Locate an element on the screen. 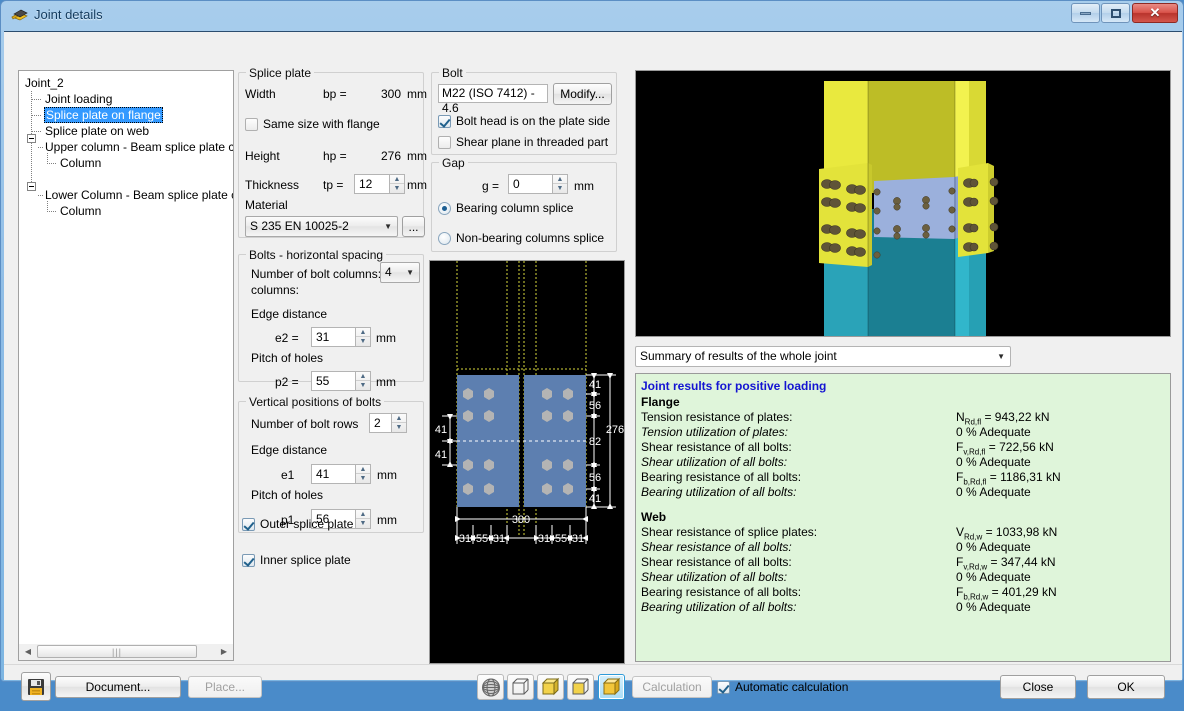  bolt-spec-field: M22 (ISO 7412) - 4.6 is located at coordinates (493, 99).